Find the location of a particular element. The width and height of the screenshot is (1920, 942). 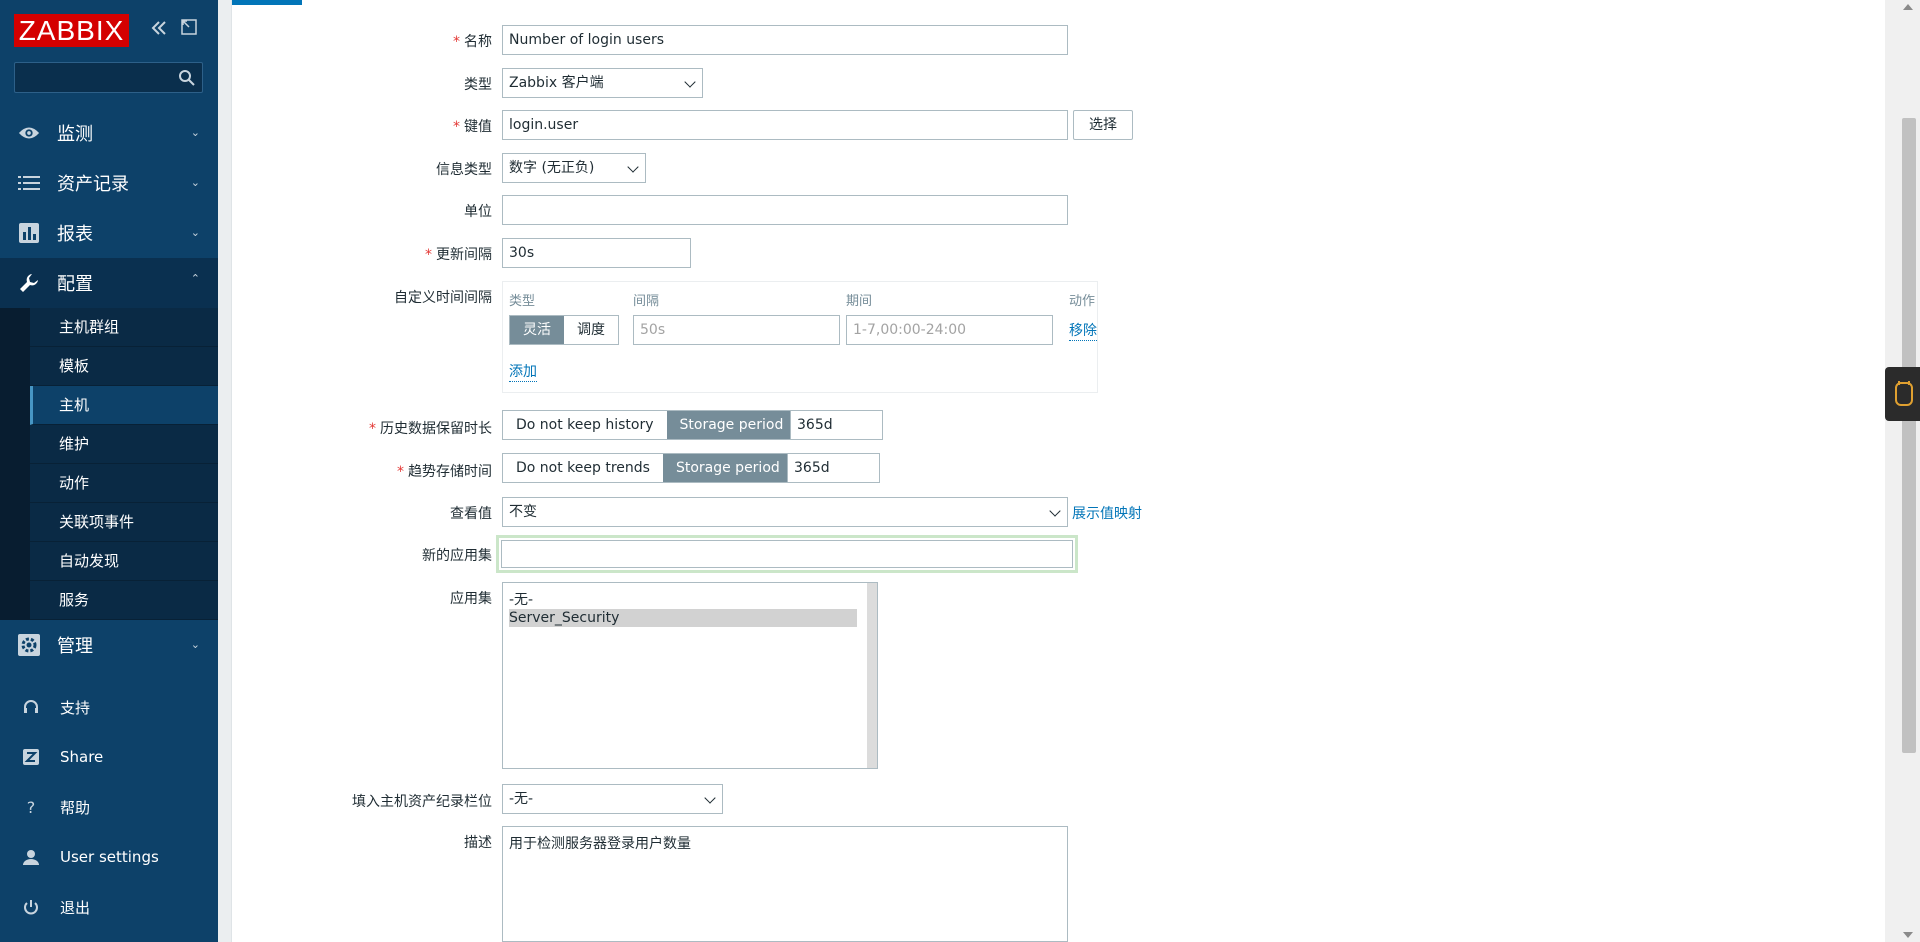

list-icon is located at coordinates (29, 183).